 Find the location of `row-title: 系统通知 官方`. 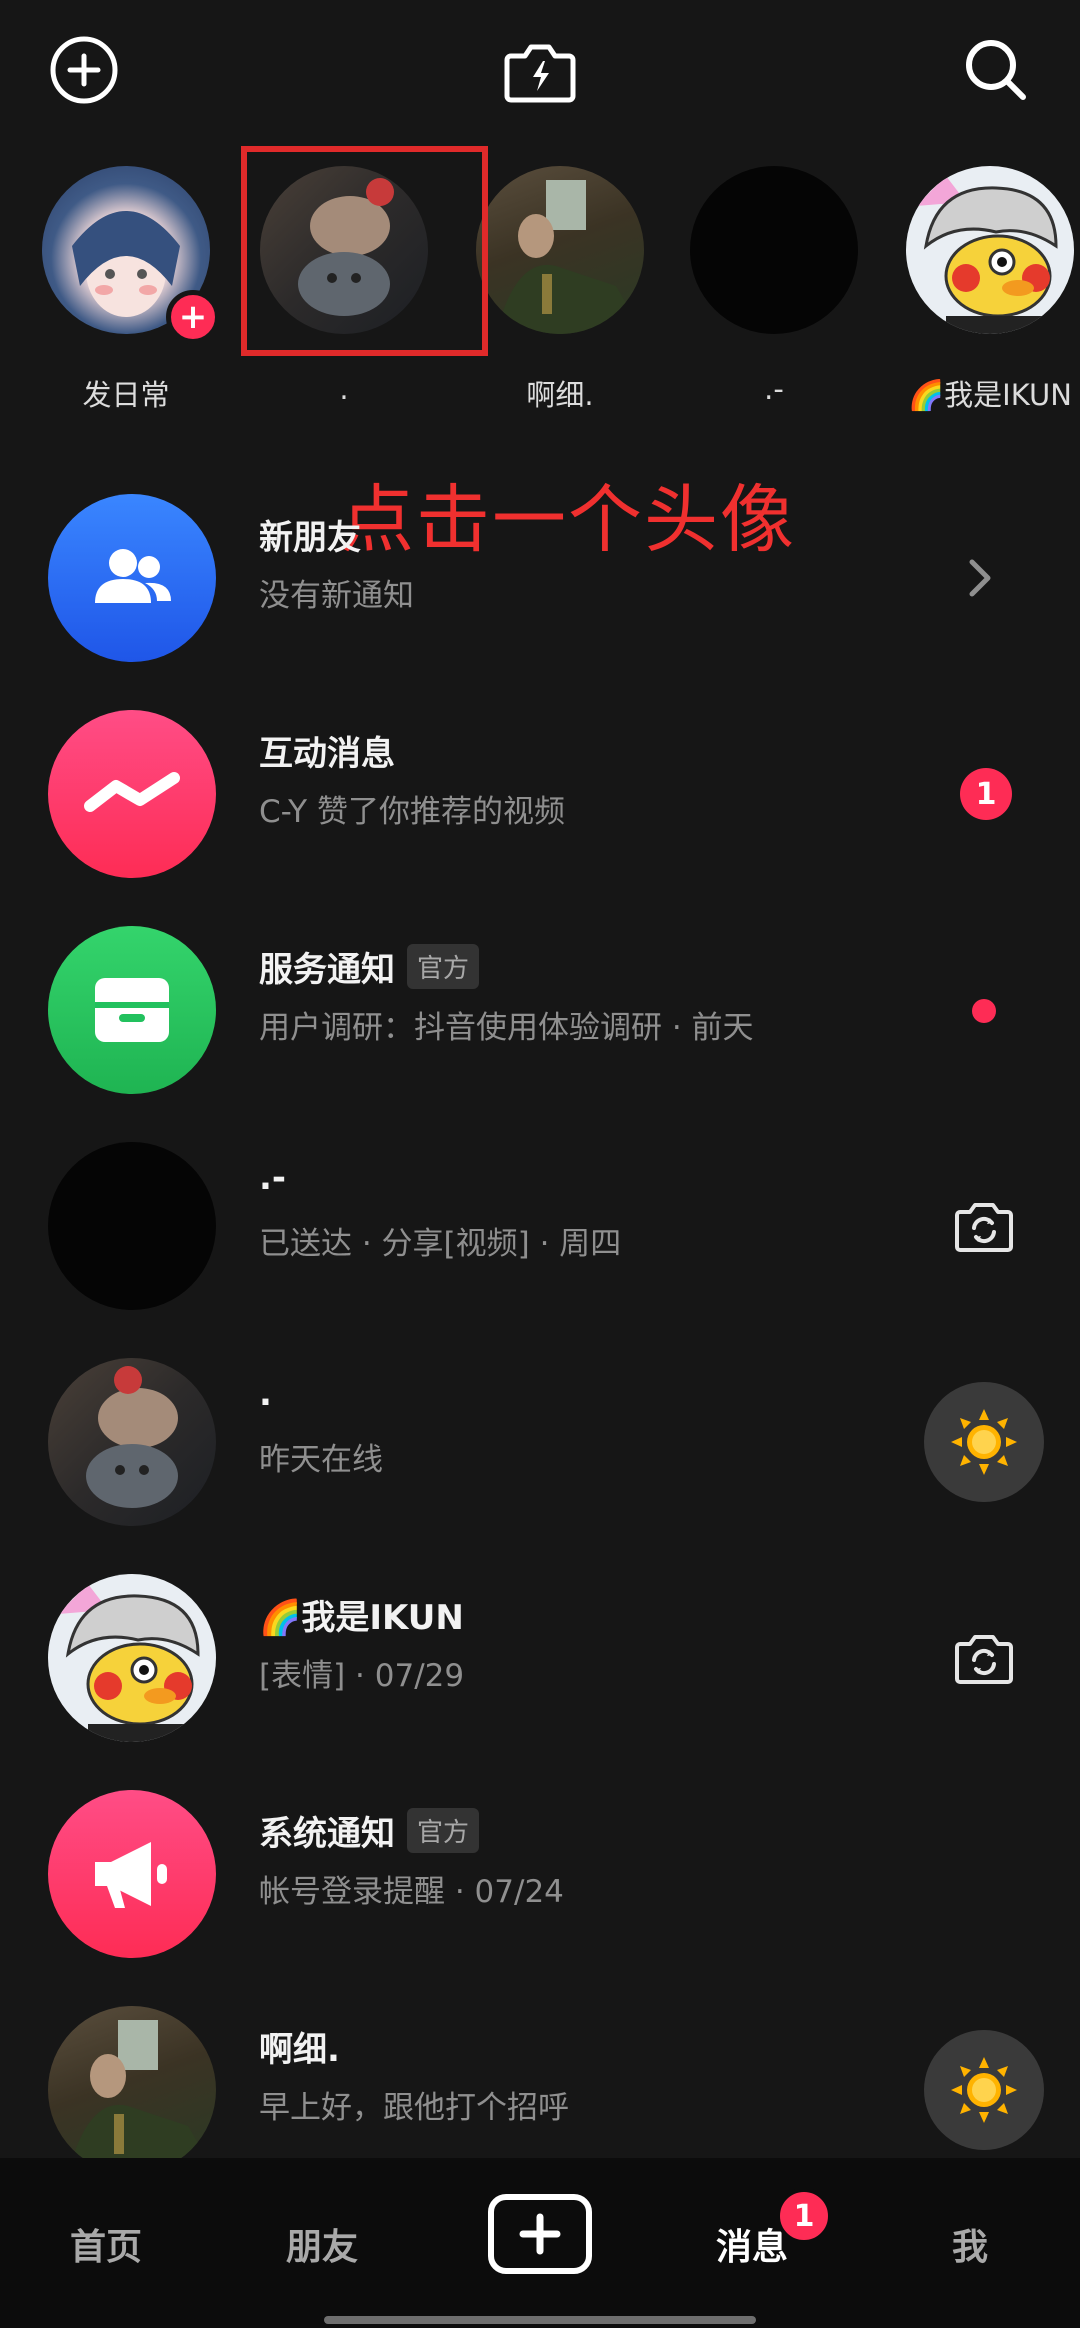

row-title: 系统通知 官方 is located at coordinates (369, 1830).